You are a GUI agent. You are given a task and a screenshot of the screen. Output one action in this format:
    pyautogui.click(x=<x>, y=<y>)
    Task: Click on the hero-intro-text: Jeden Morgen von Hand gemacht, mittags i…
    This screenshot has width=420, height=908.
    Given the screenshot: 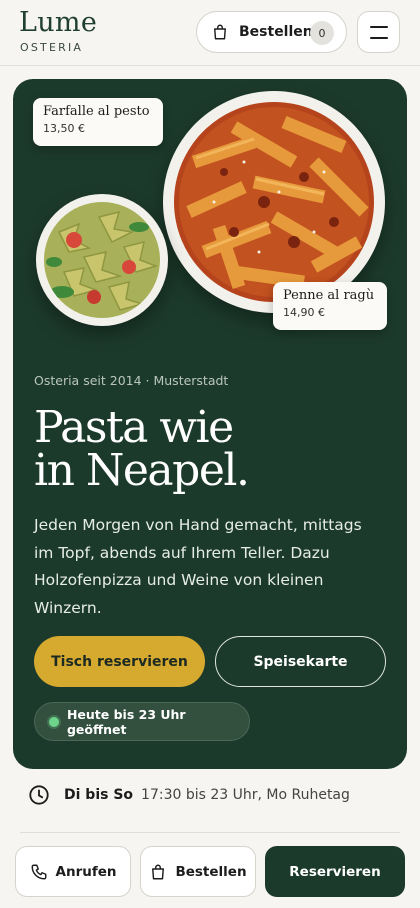 What is the action you would take?
    pyautogui.click(x=198, y=566)
    